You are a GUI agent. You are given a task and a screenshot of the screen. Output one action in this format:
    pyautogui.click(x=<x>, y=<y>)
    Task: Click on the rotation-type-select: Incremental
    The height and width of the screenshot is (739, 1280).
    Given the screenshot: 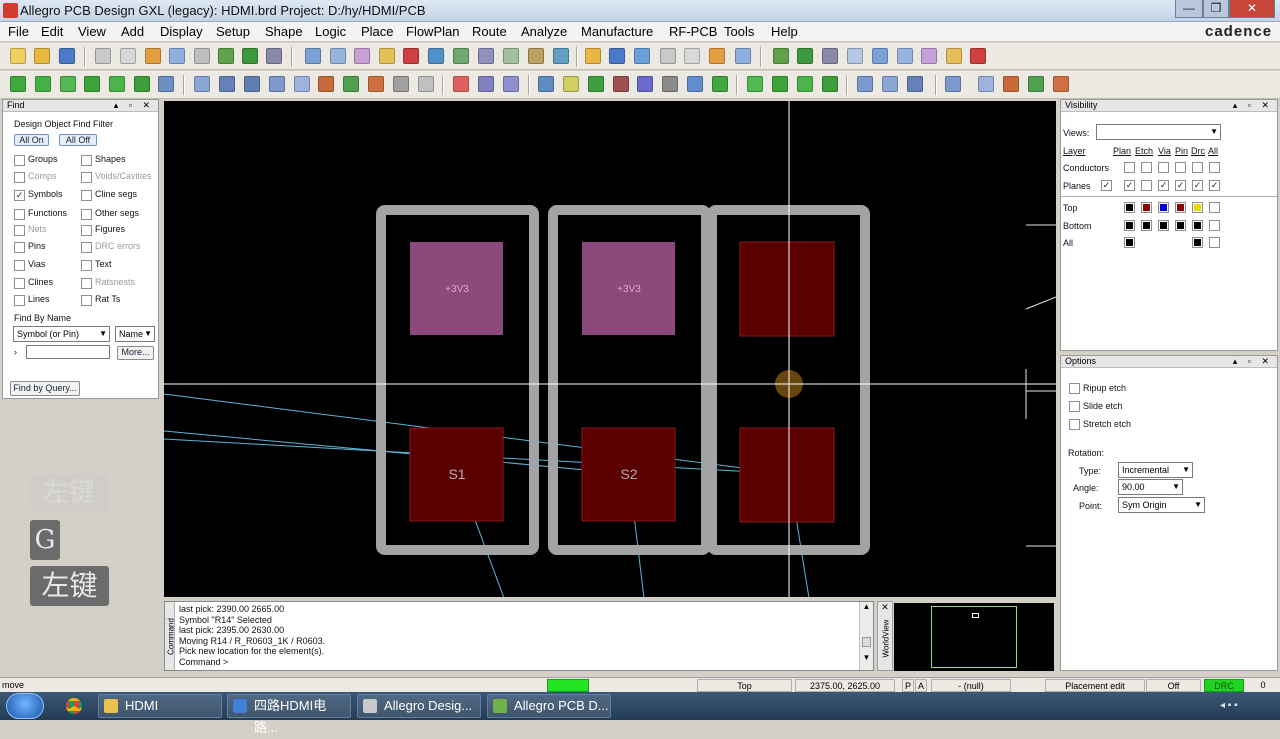 What is the action you would take?
    pyautogui.click(x=1155, y=470)
    